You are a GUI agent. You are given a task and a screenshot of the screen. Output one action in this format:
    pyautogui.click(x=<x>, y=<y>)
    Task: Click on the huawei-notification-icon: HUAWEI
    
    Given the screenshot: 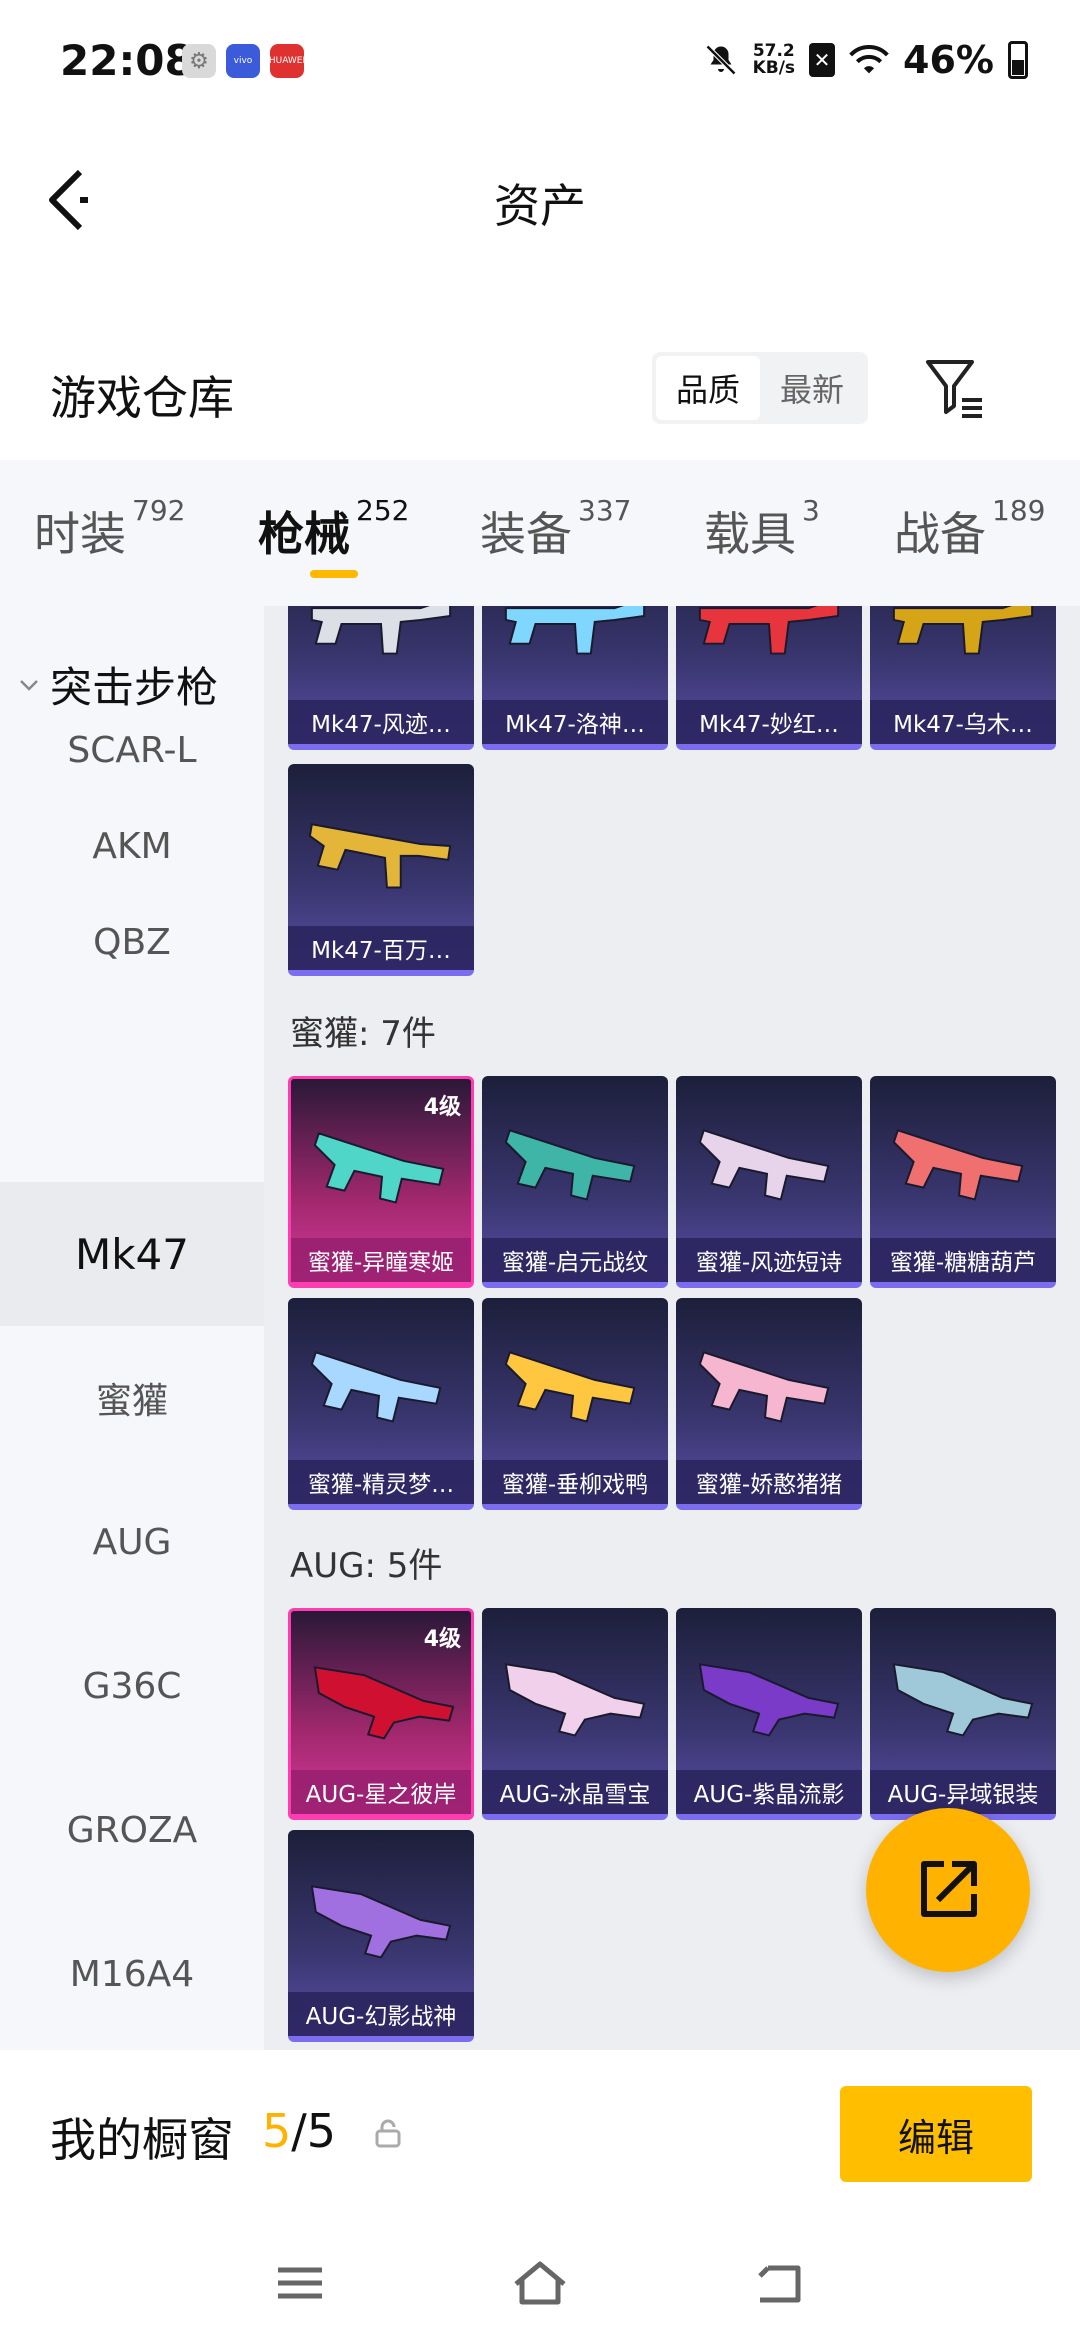 What is the action you would take?
    pyautogui.click(x=287, y=61)
    